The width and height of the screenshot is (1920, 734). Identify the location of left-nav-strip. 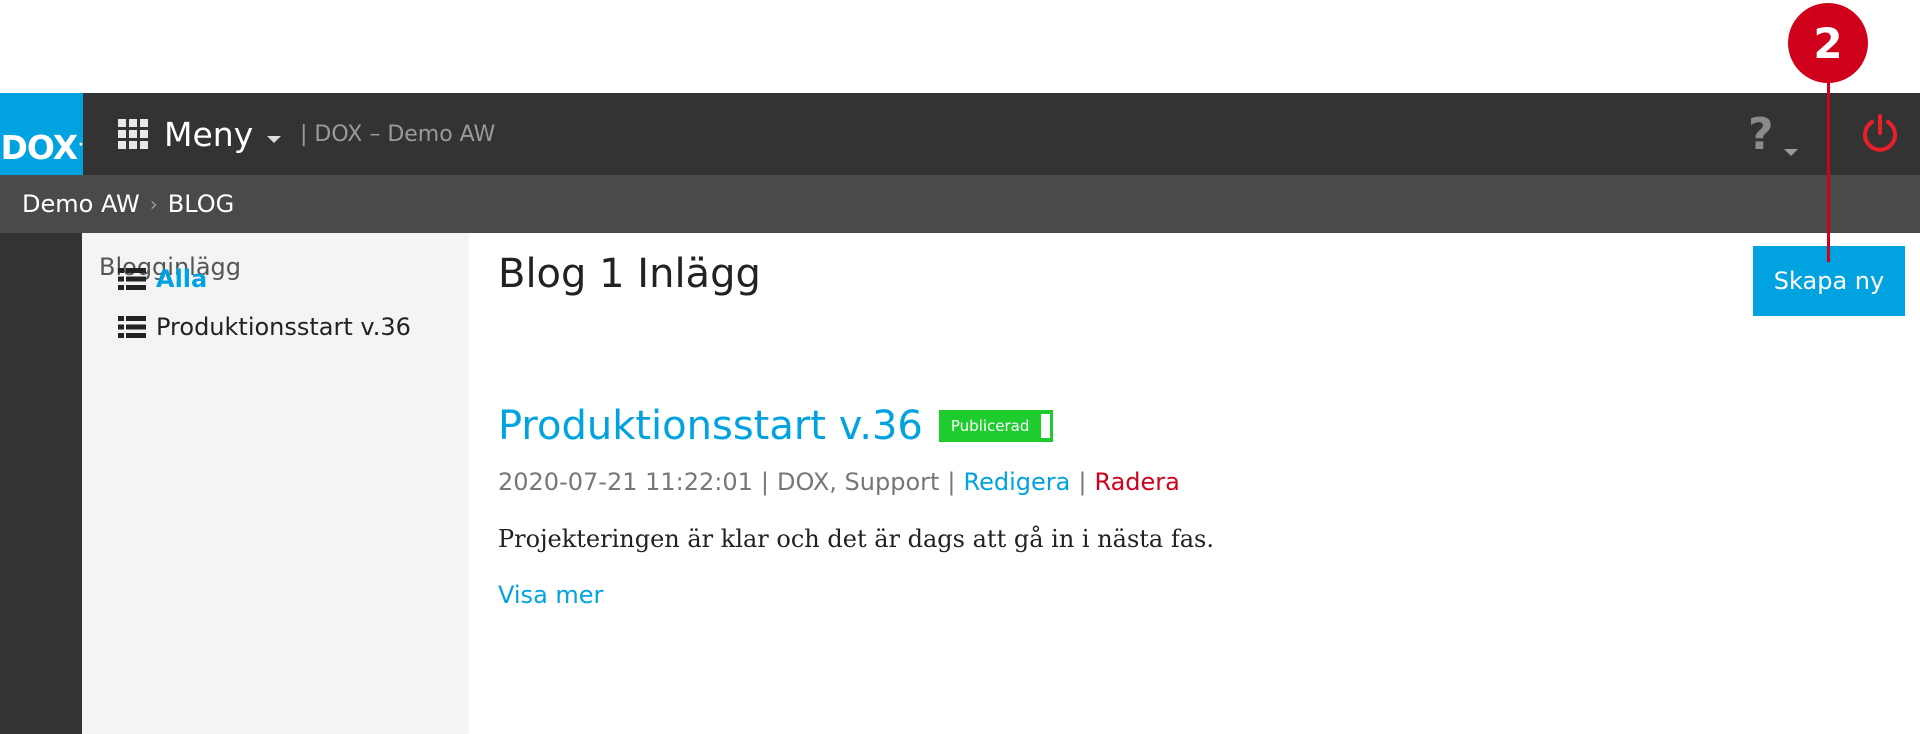
(41, 483).